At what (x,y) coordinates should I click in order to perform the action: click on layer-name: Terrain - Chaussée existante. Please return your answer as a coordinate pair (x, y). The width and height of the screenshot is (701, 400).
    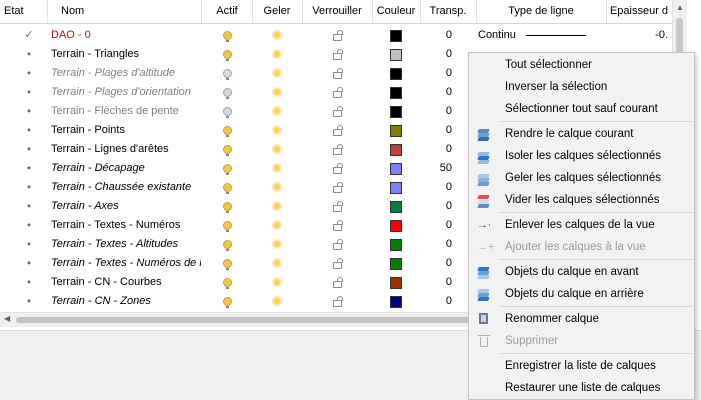
    Looking at the image, I should click on (126, 187).